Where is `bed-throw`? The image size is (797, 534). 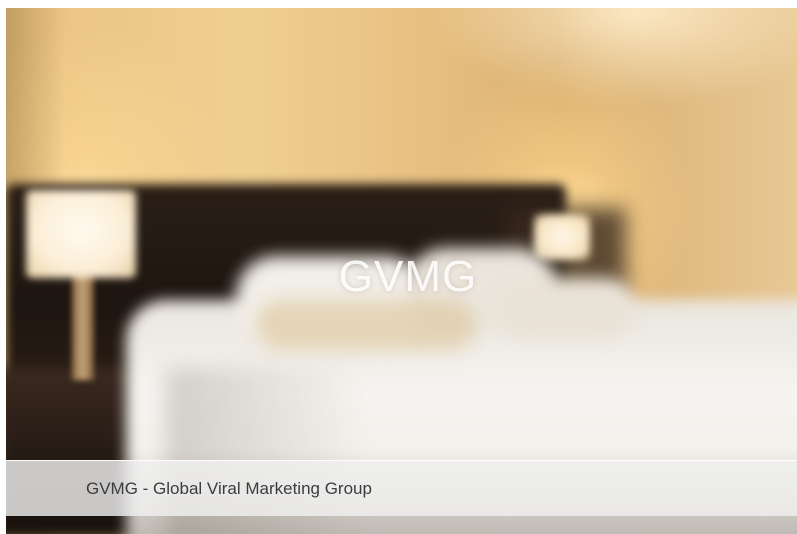 bed-throw is located at coordinates (366, 325).